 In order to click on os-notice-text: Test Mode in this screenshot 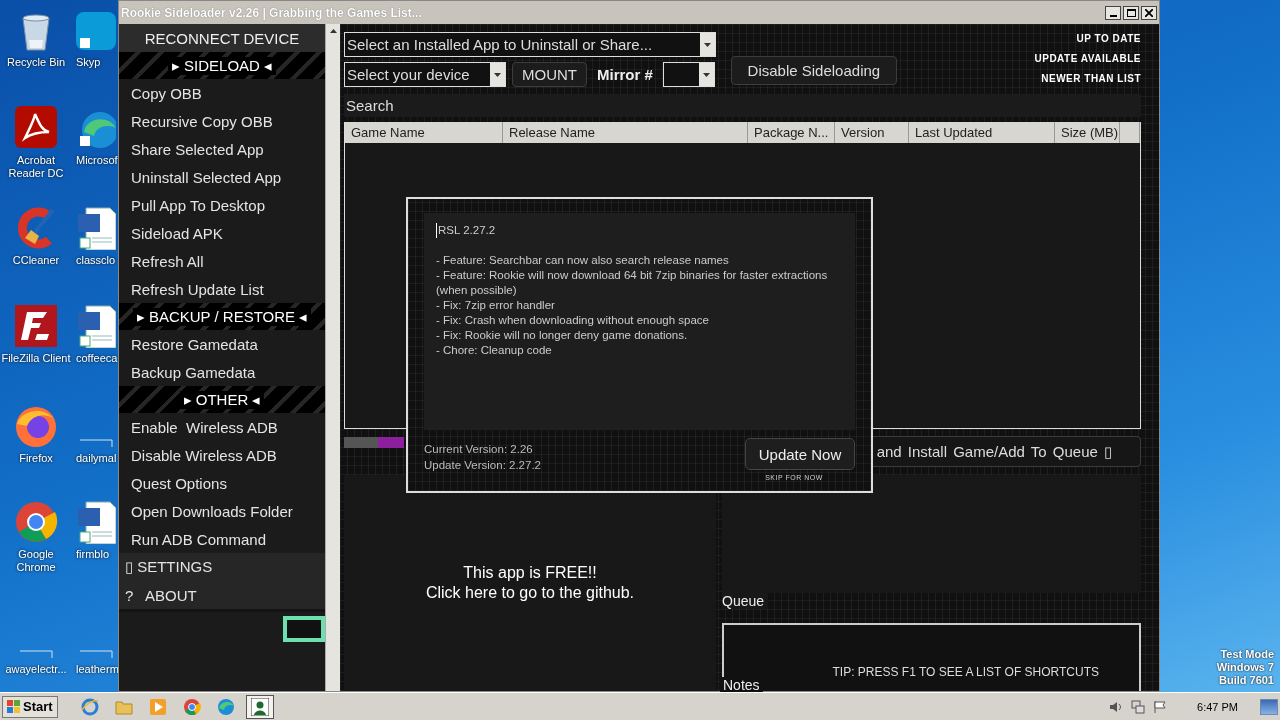, I will do `click(1247, 654)`.